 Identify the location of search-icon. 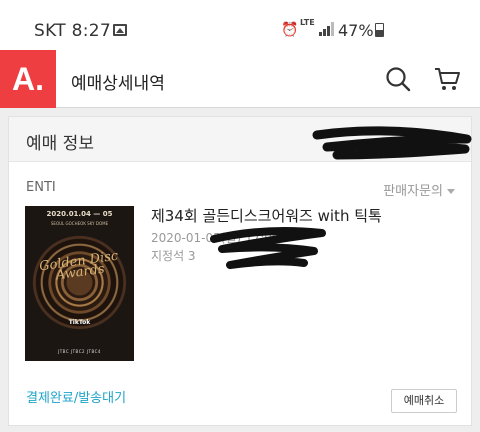
(398, 79).